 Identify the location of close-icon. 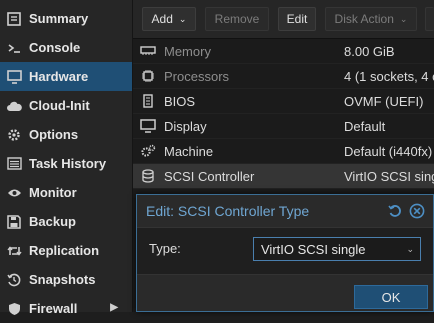
(417, 211).